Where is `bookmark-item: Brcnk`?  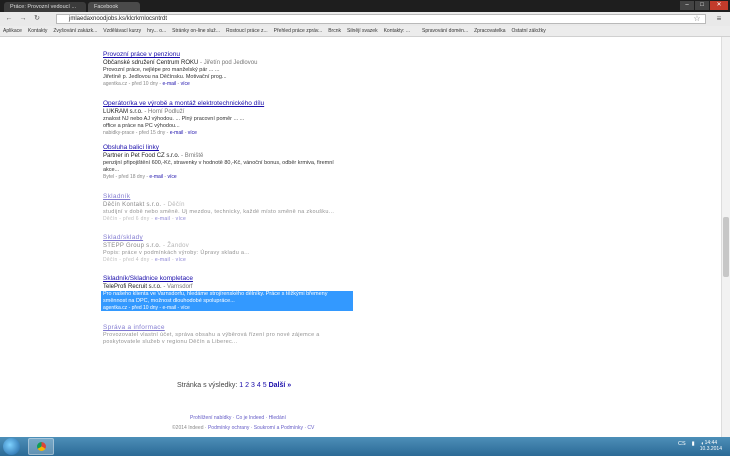
bookmark-item: Brcnk is located at coordinates (334, 31).